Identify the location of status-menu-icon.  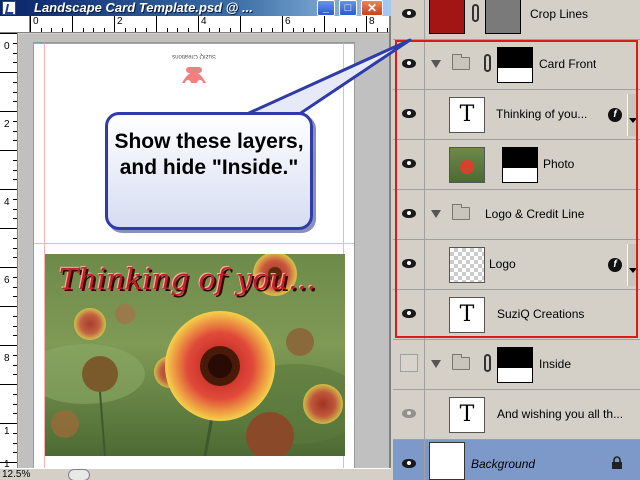
(79, 474).